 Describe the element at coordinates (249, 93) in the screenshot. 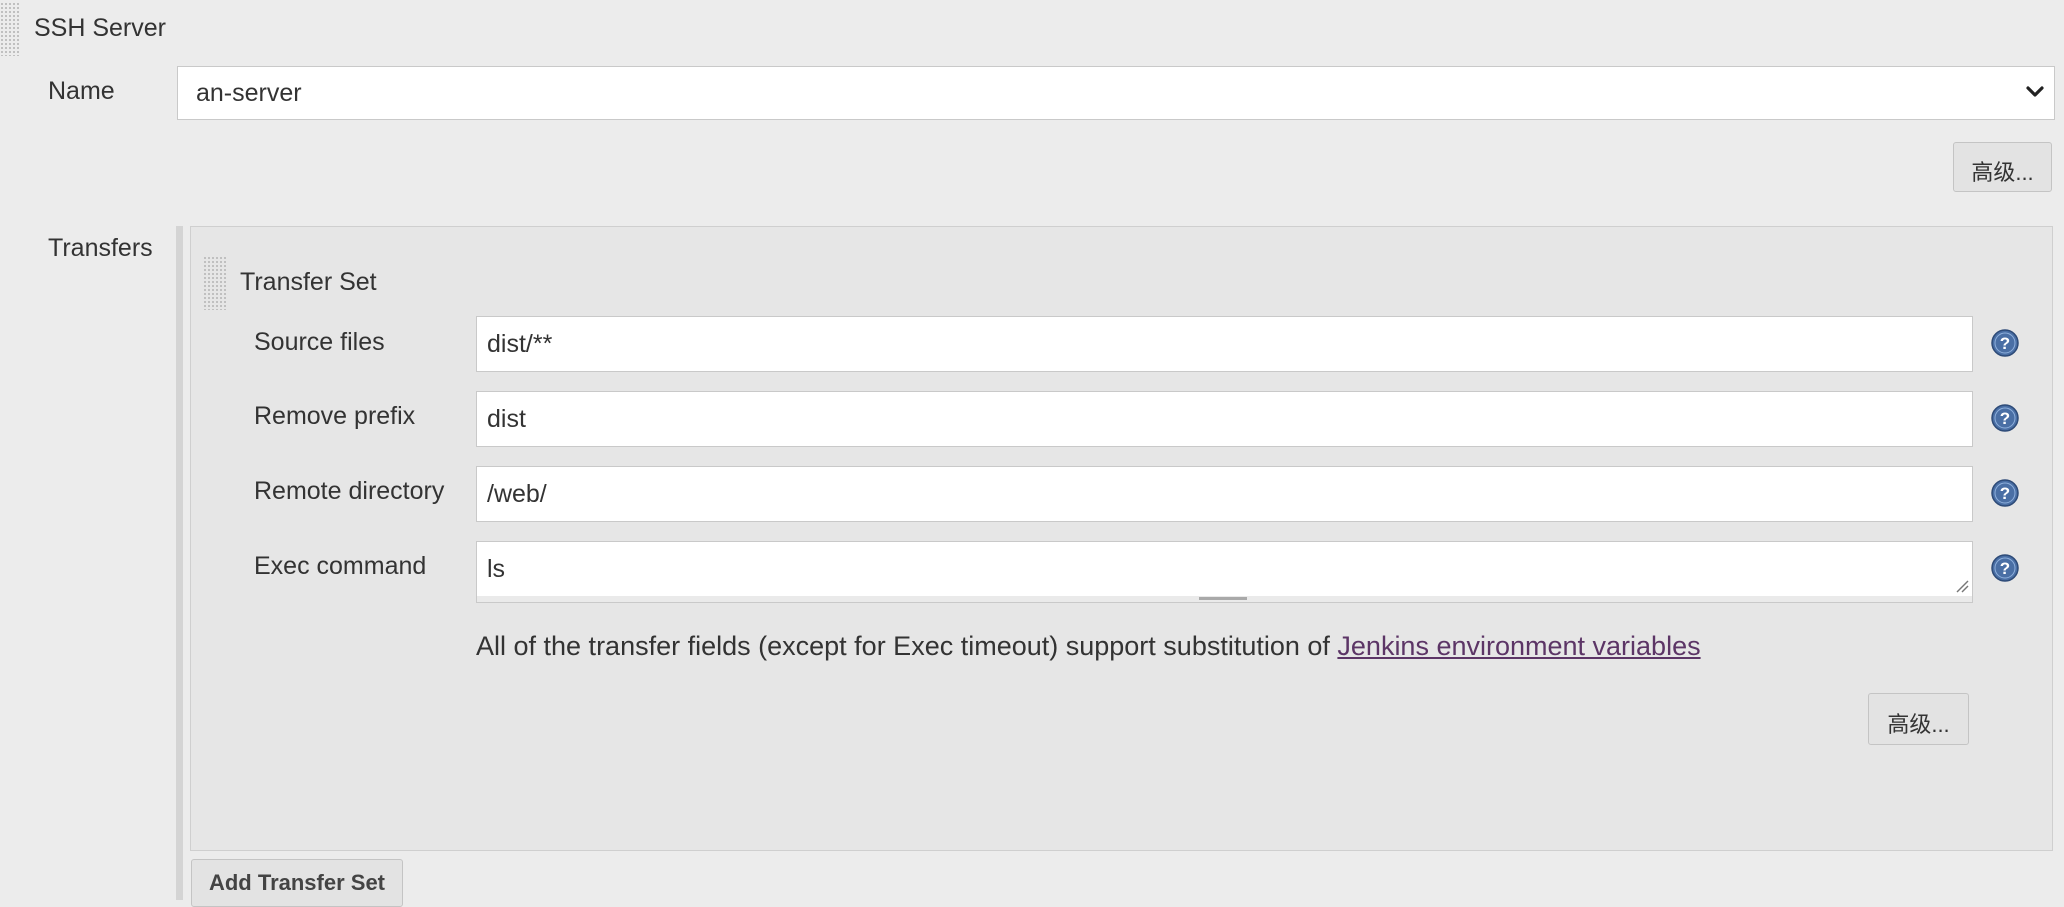

I see `name-select-value: an-server` at that location.